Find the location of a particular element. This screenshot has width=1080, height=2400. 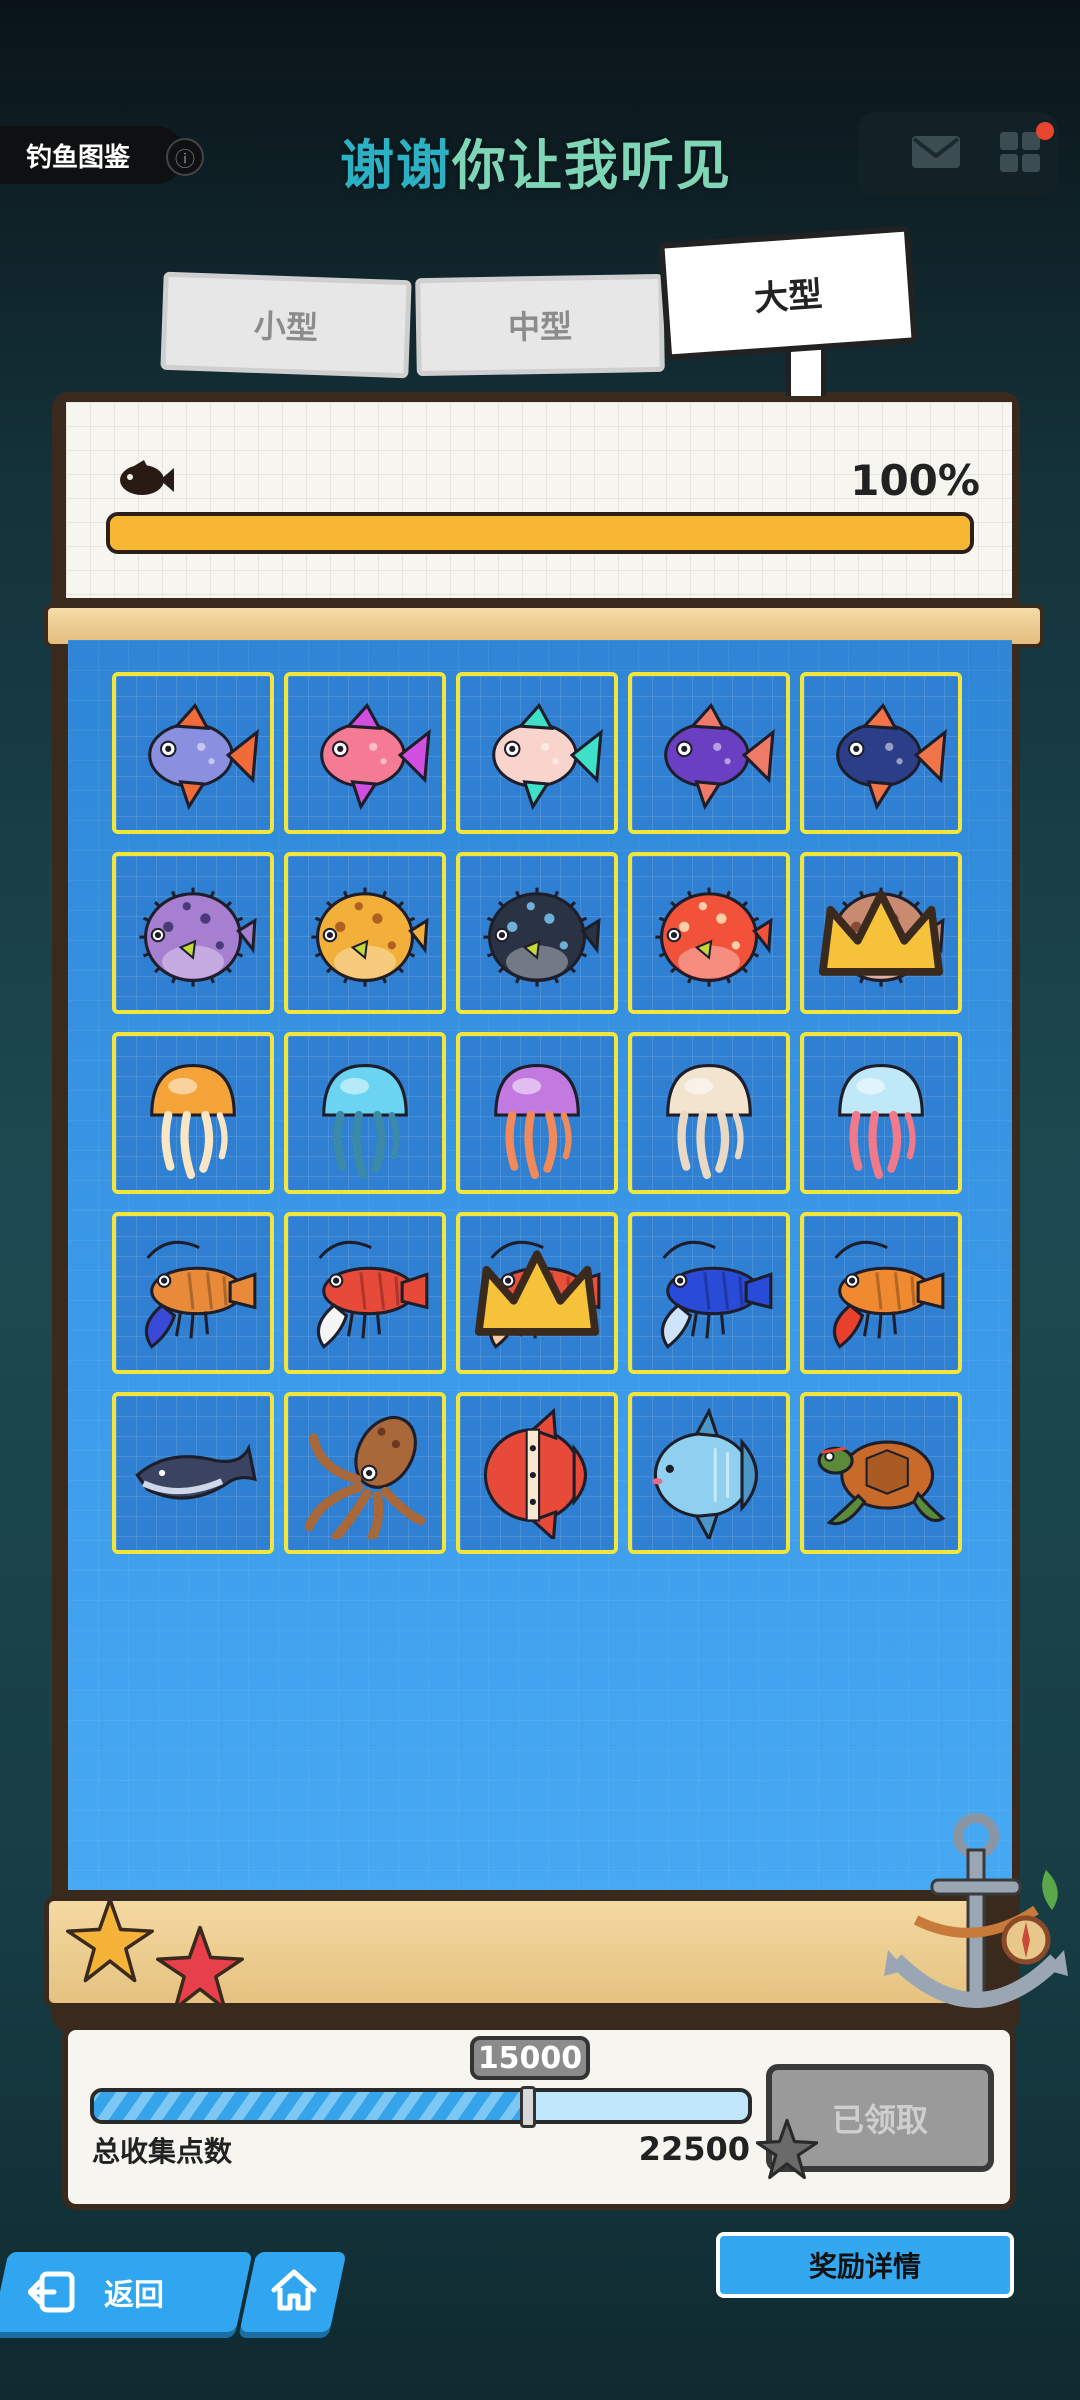

sea-turtle-icon is located at coordinates (881, 1483).